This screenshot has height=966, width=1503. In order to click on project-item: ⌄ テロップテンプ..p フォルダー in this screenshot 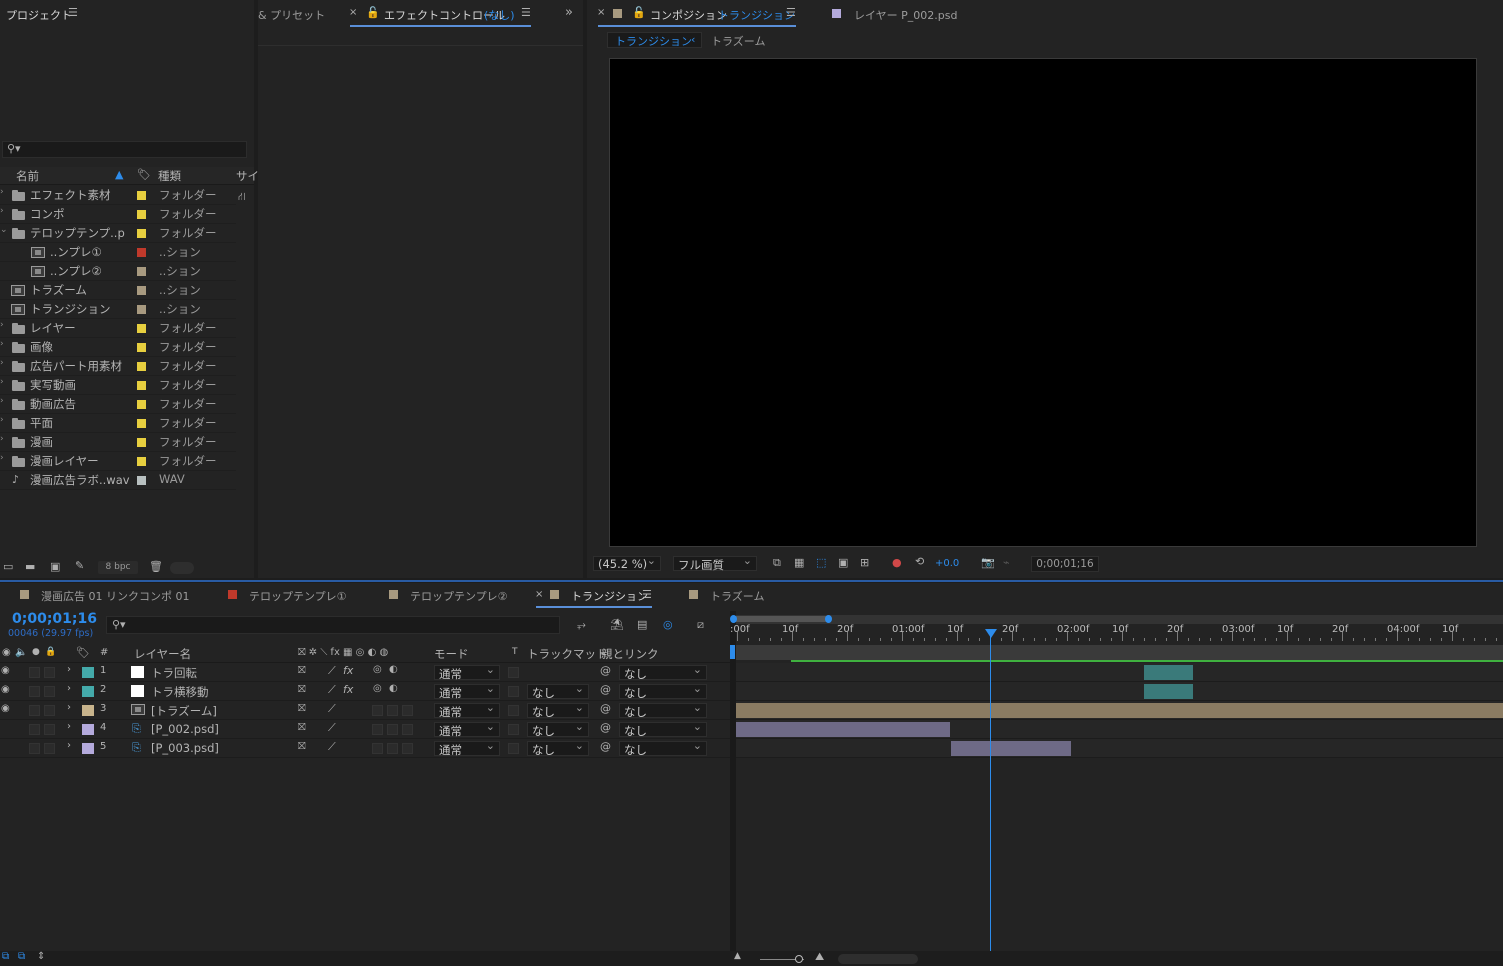, I will do `click(118, 233)`.